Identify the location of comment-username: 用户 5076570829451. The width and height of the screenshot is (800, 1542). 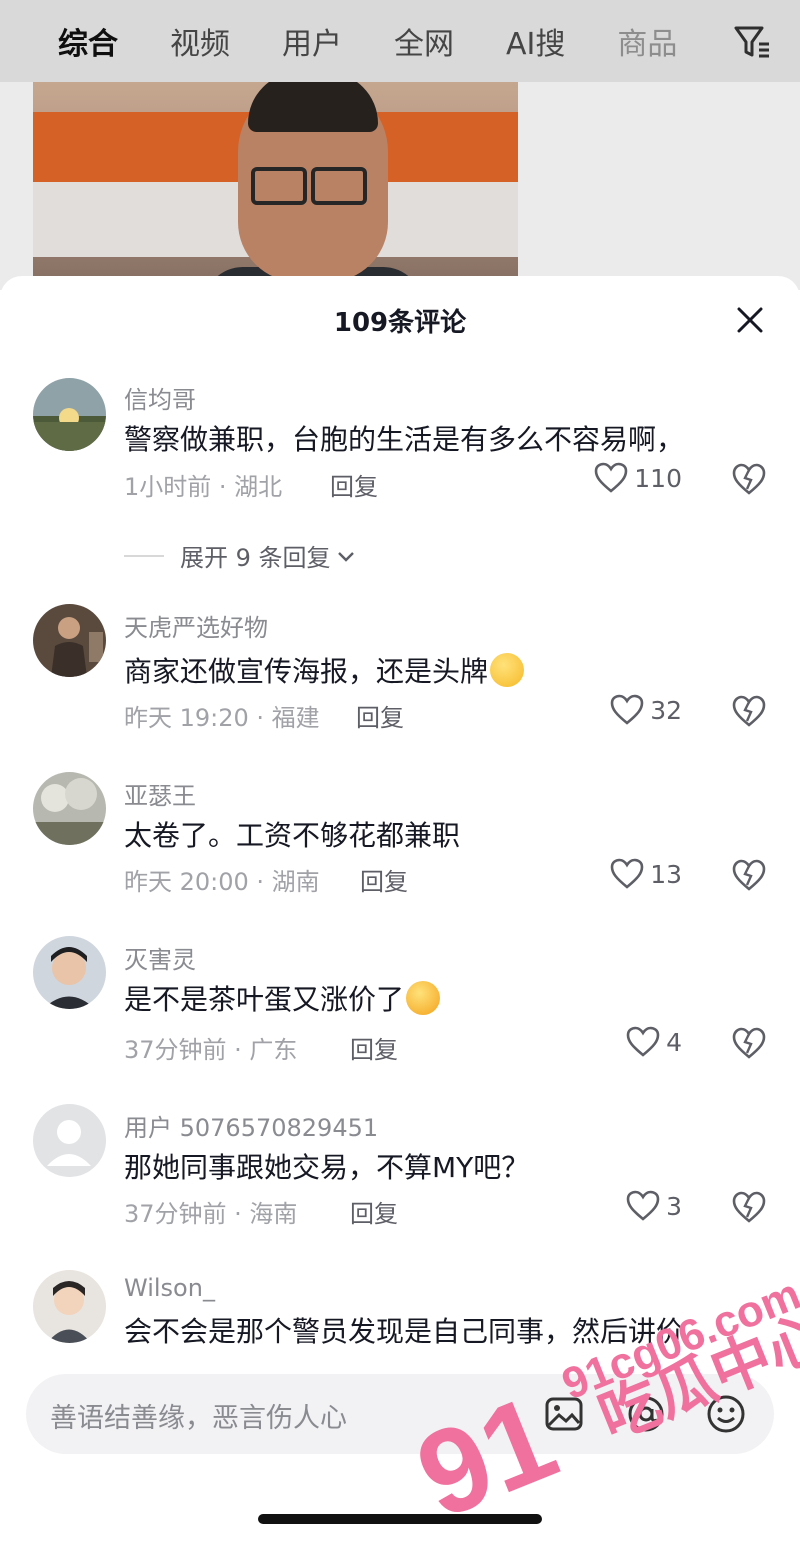
(251, 1125).